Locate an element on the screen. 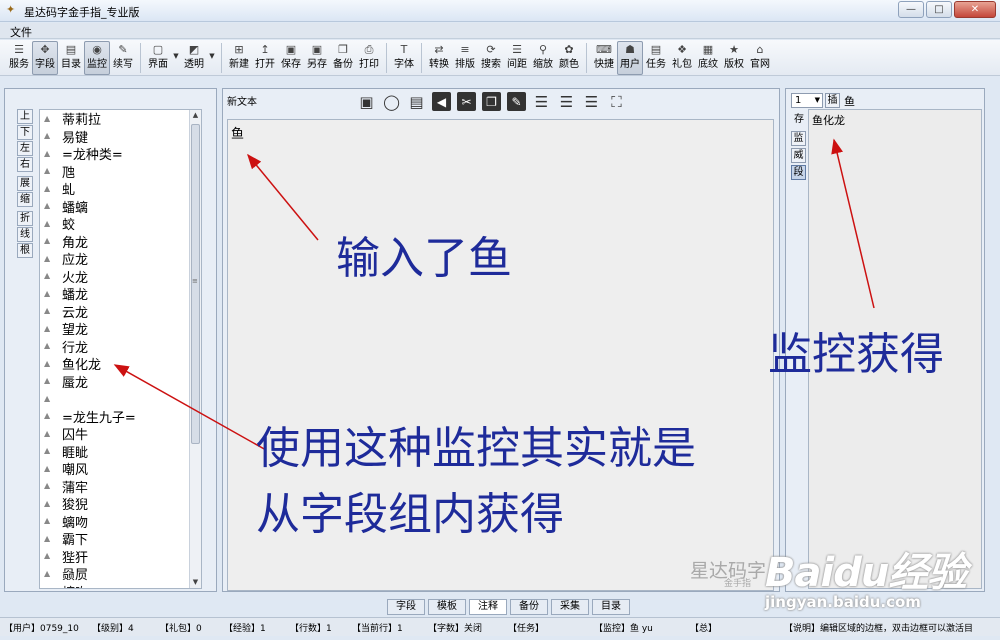 The width and height of the screenshot is (1000, 640). tree-scrollbar: ▲ ≡ ▼ is located at coordinates (195, 349).